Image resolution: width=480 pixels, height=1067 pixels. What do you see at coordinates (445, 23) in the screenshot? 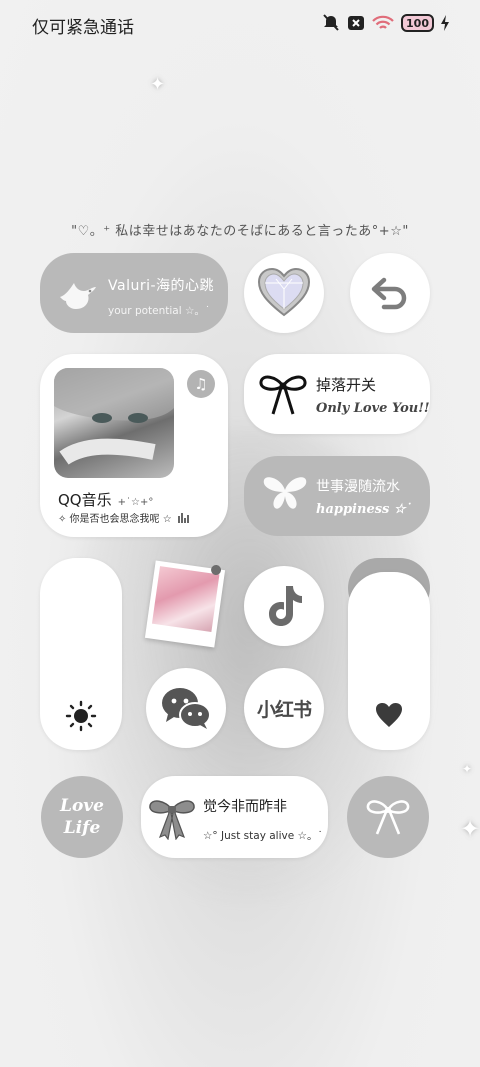
I see `charging-icon` at bounding box center [445, 23].